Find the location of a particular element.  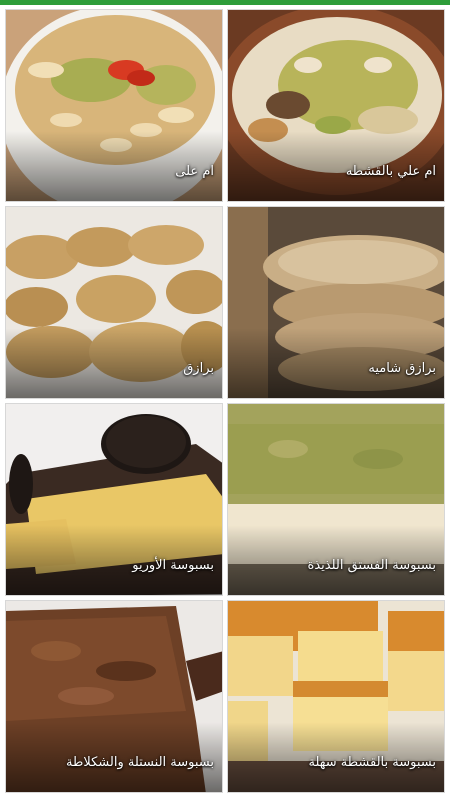

recipe-card-oreo-basbousa: بسبوسة الأوريو is located at coordinates (114, 499).